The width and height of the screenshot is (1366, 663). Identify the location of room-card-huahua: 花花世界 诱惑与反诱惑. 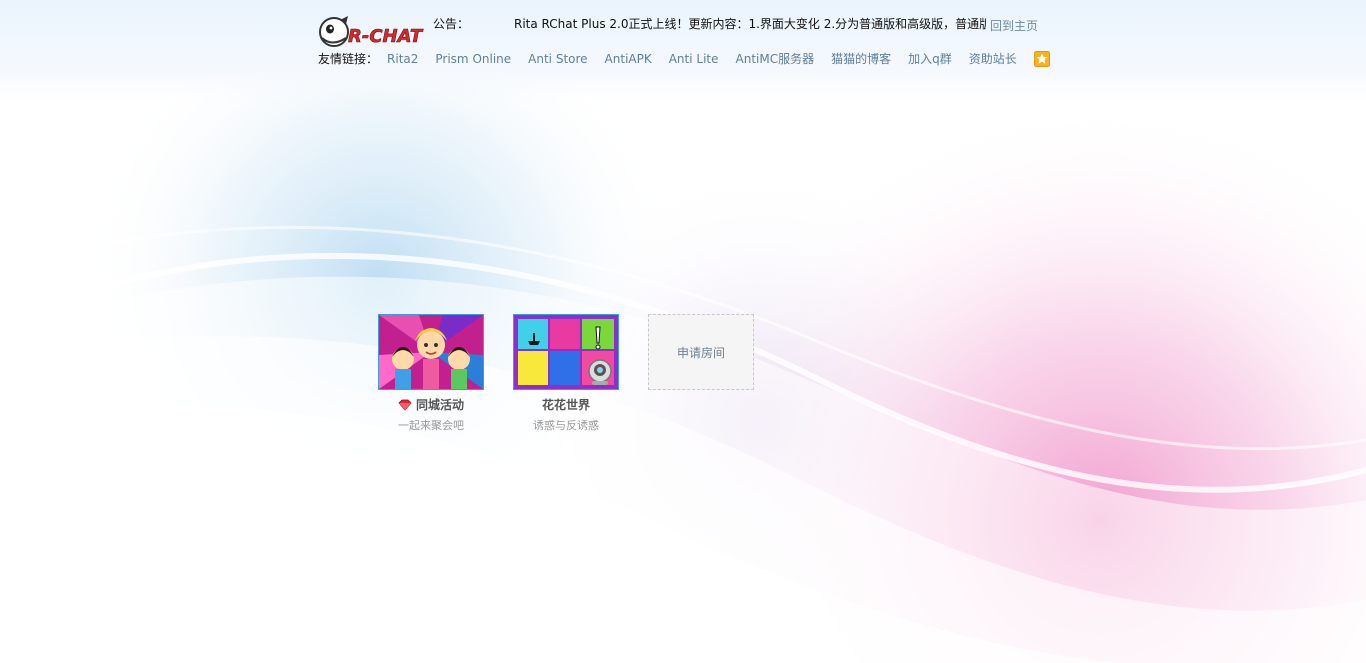
(566, 373).